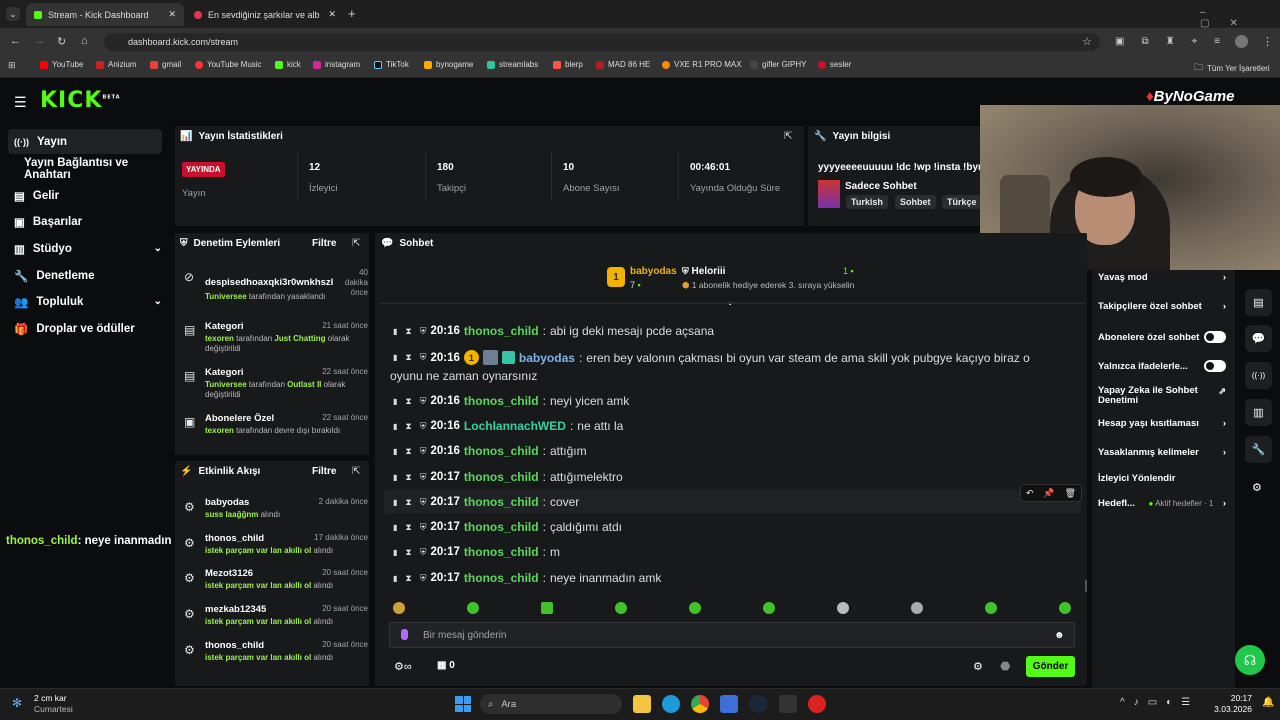  Describe the element at coordinates (61, 64) in the screenshot. I see `bookmark-youtube: YouTube` at that location.